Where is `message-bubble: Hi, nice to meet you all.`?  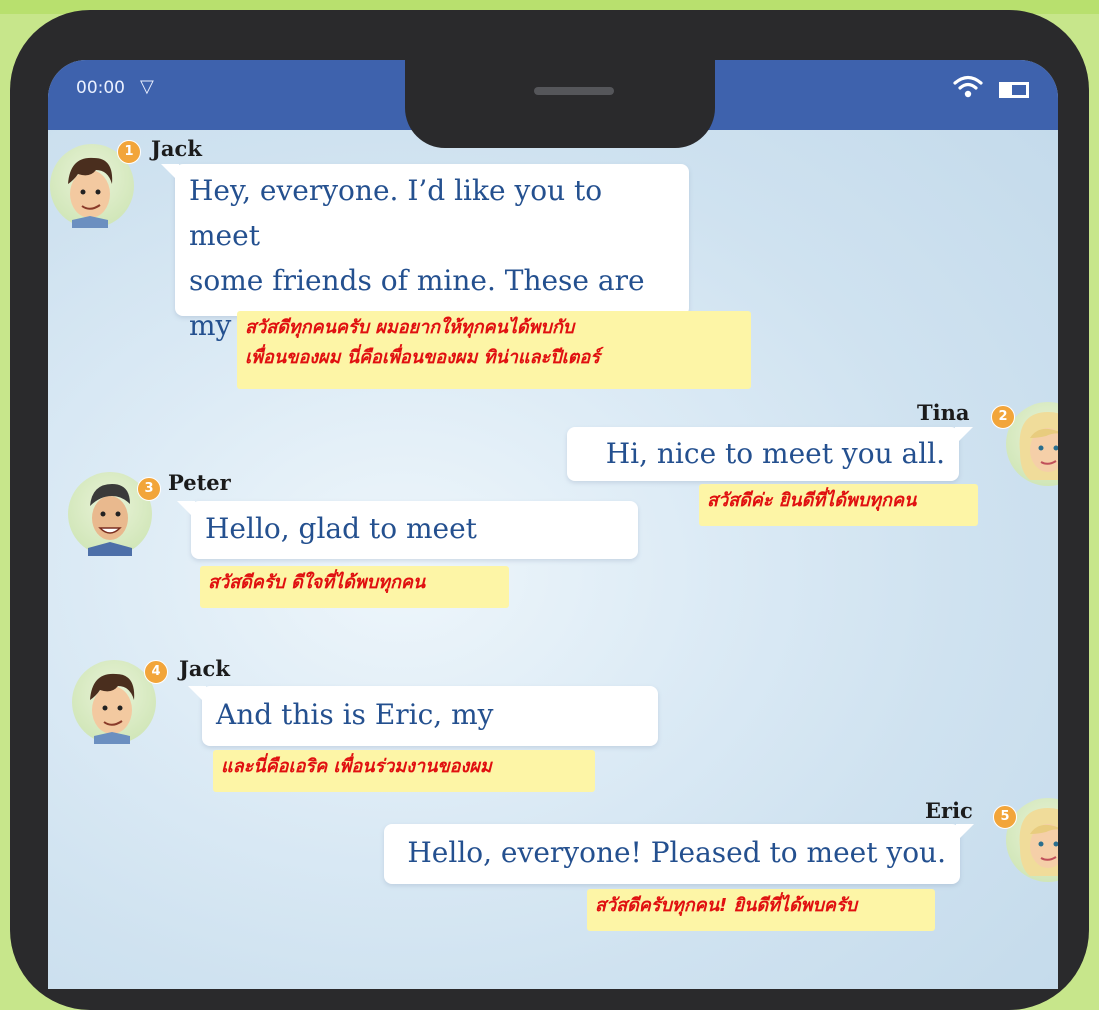 message-bubble: Hi, nice to meet you all. is located at coordinates (770, 454).